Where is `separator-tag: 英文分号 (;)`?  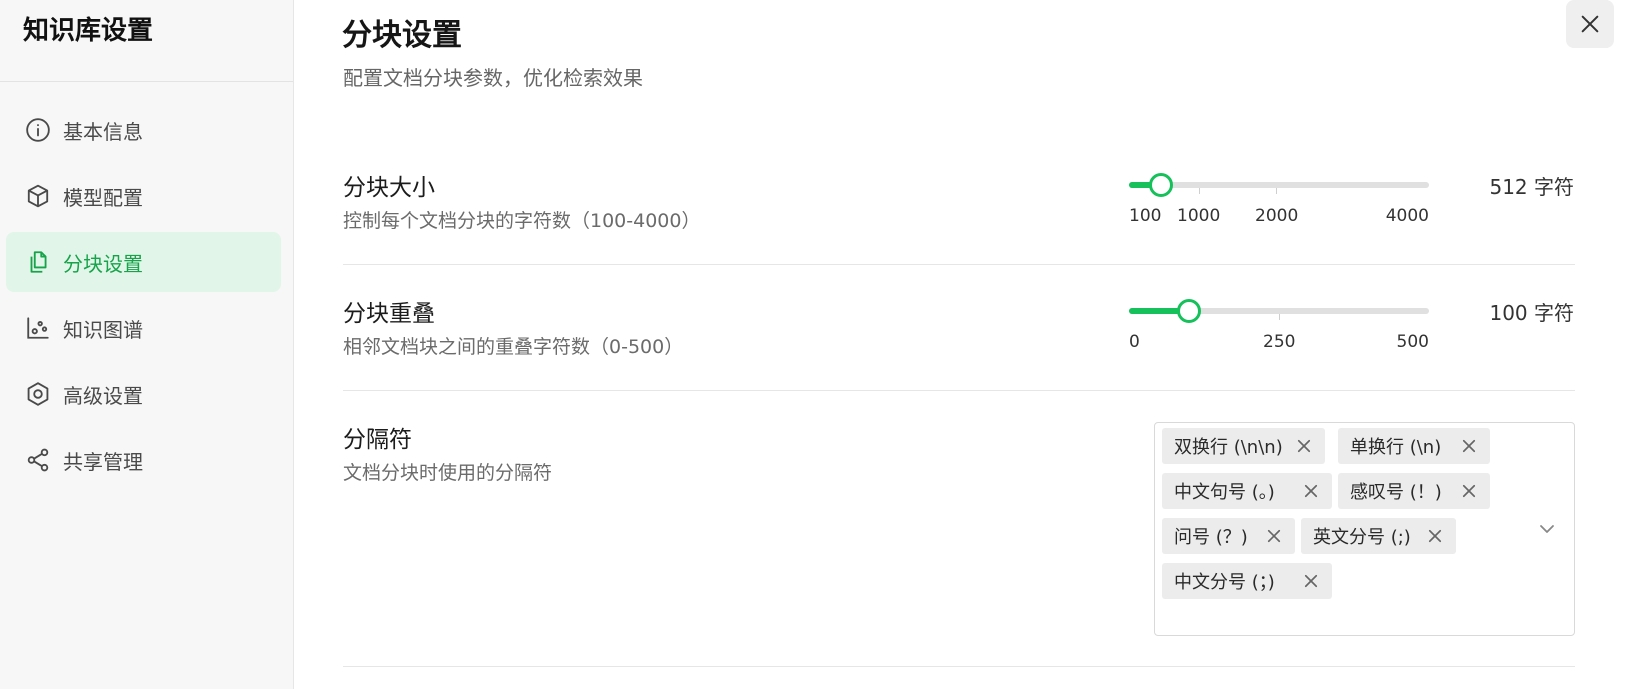
separator-tag: 英文分号 (;) is located at coordinates (1378, 536).